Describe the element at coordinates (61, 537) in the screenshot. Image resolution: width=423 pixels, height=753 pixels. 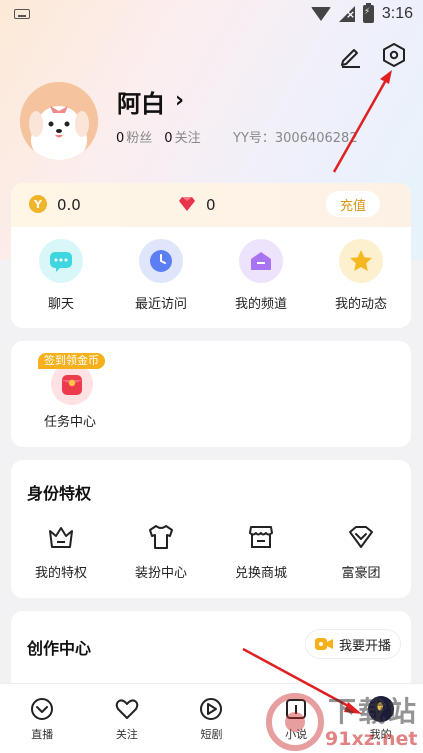
I see `crown-icon` at that location.